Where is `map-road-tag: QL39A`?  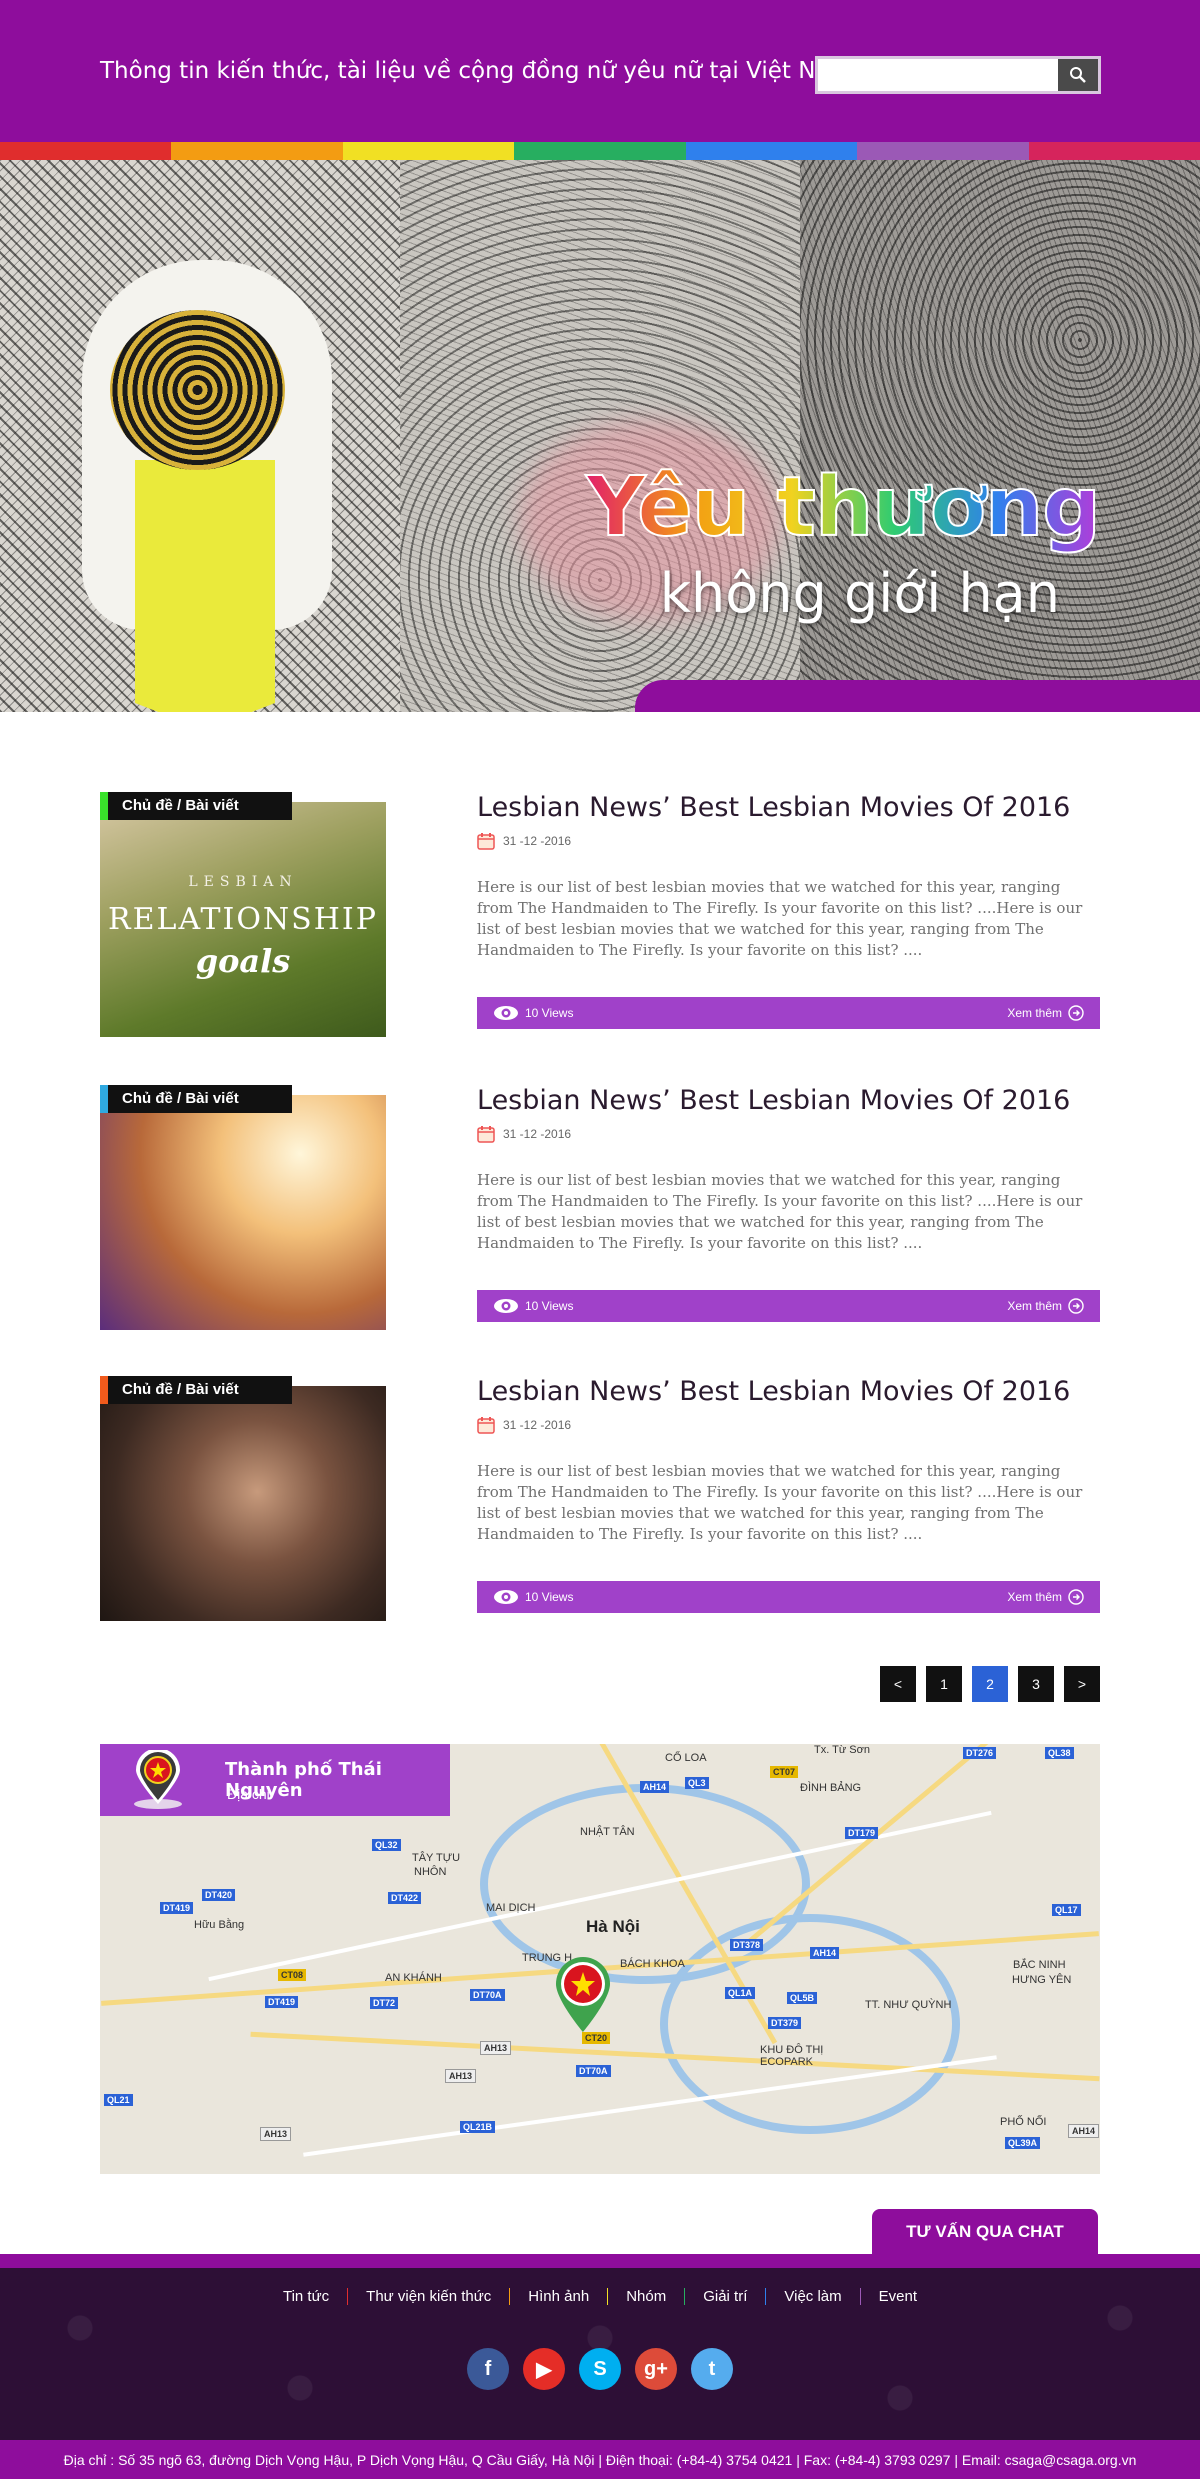 map-road-tag: QL39A is located at coordinates (1023, 2143).